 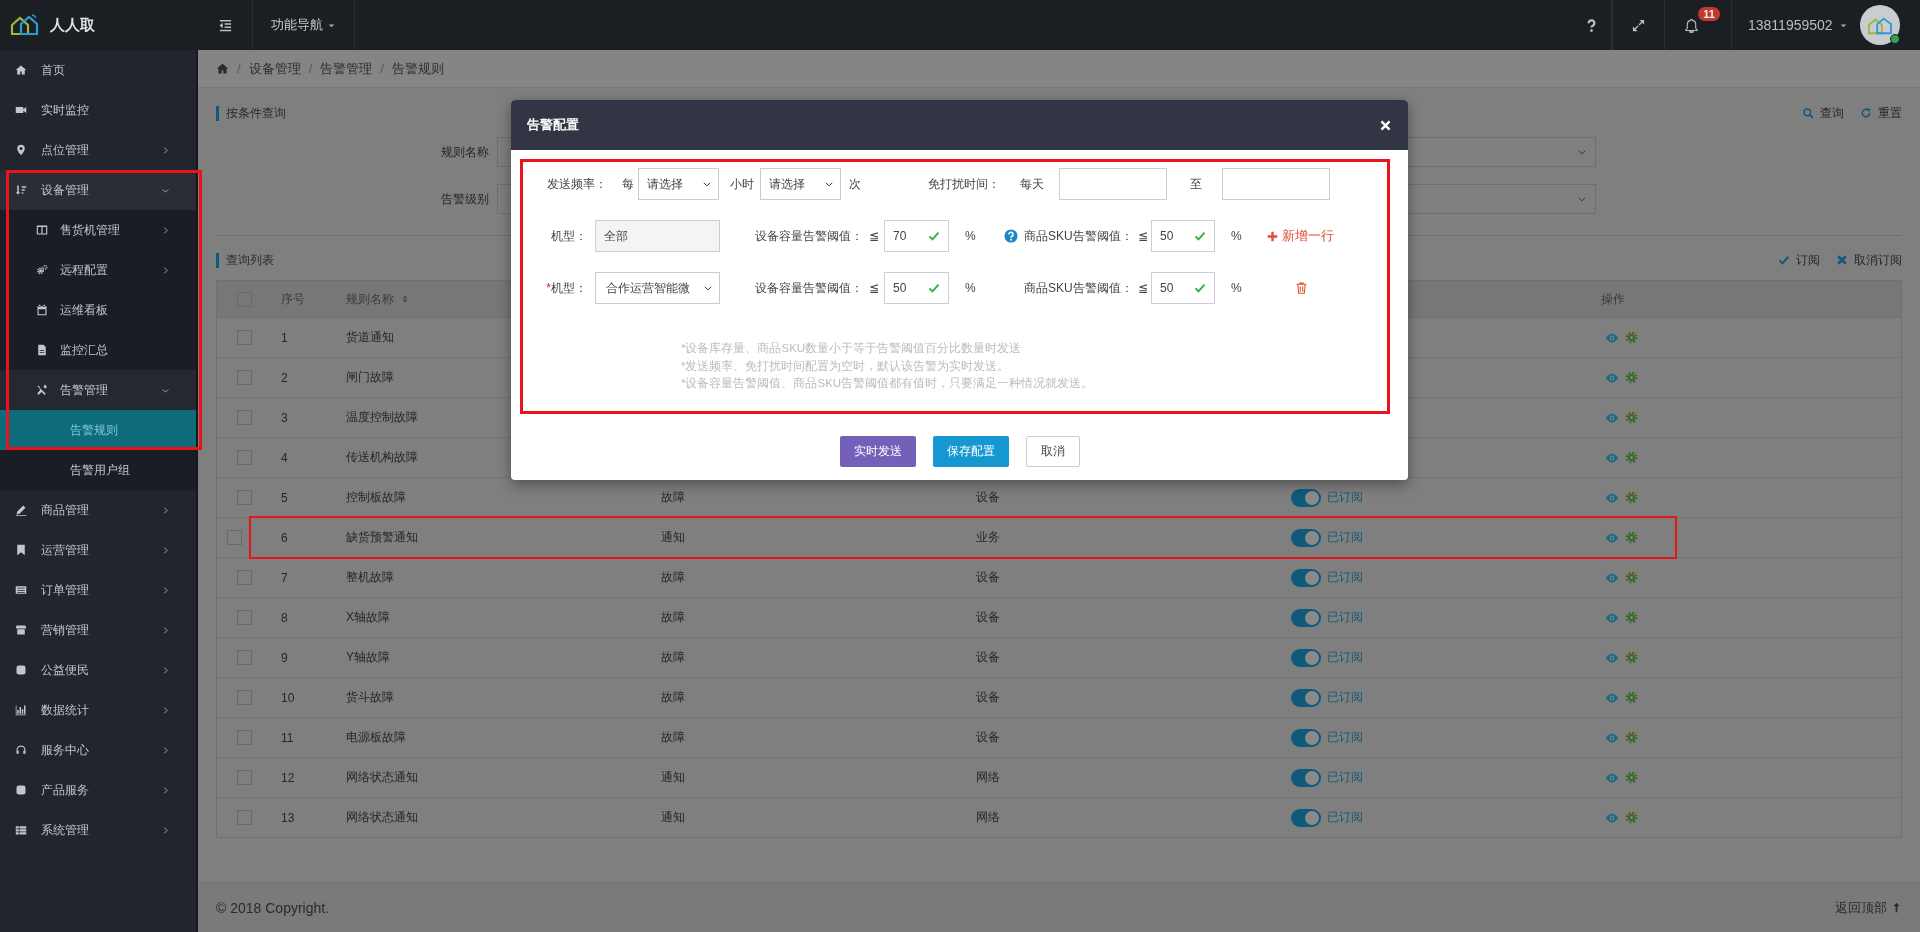 I want to click on sidebar-item: 告警用户组, so click(x=98, y=470).